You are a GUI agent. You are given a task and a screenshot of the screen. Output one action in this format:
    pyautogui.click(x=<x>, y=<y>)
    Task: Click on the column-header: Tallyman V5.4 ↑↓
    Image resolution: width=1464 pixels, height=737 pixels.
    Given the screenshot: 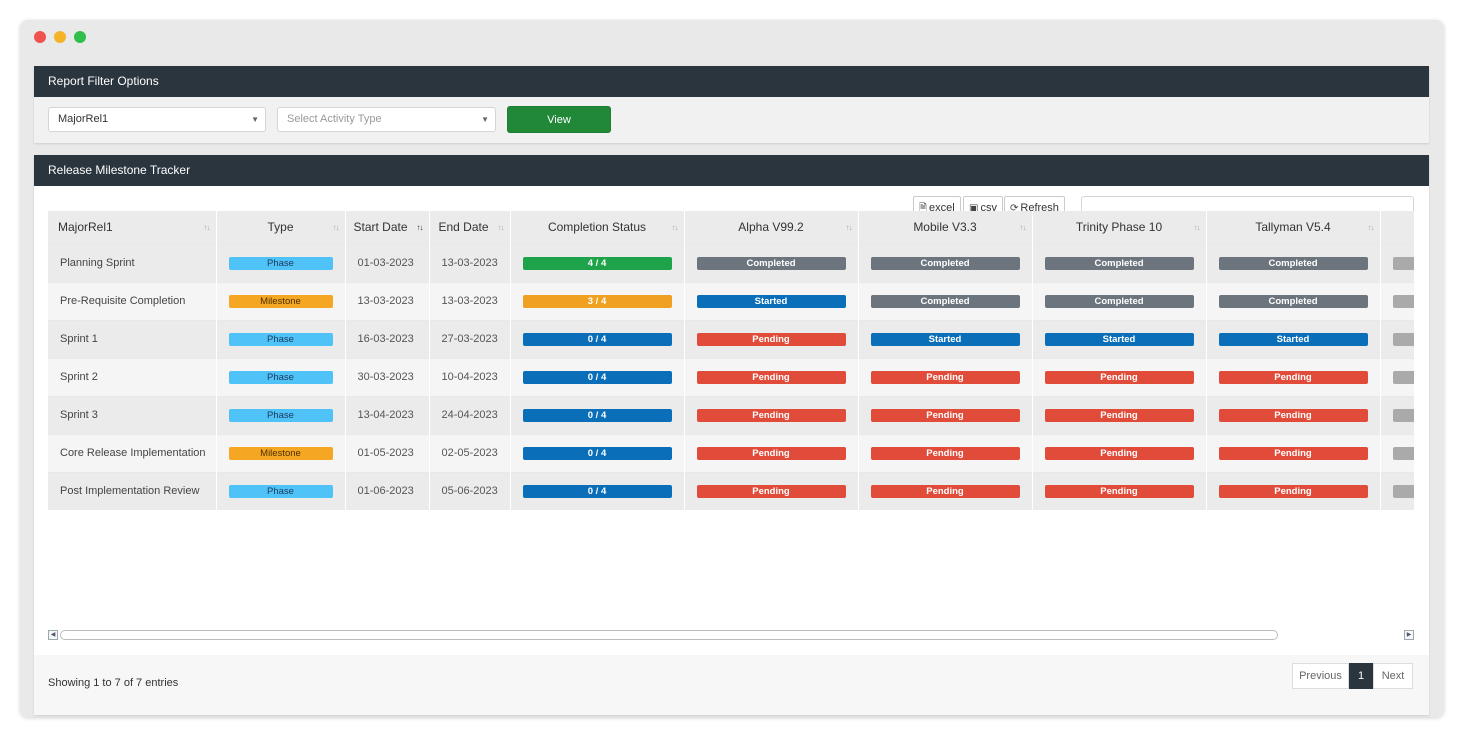 What is the action you would take?
    pyautogui.click(x=1293, y=227)
    